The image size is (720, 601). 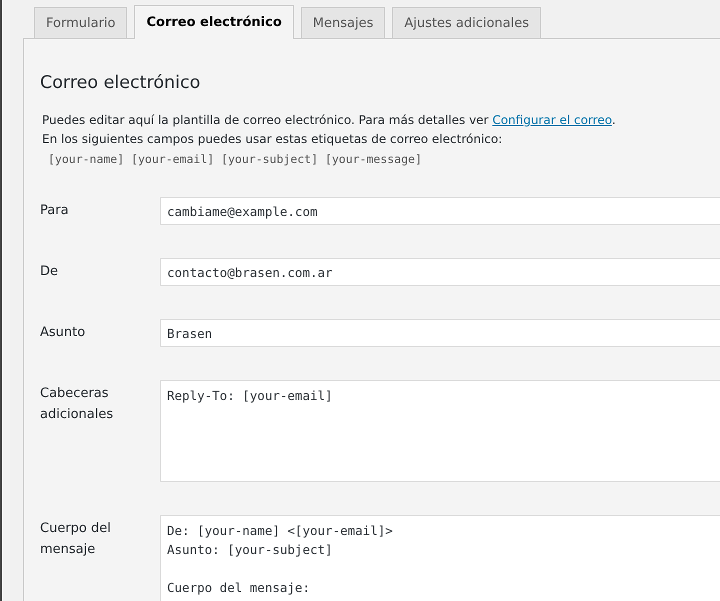 I want to click on mail-tags: [your-name] [your-email] [your-subject] [your-message], so click(x=384, y=159).